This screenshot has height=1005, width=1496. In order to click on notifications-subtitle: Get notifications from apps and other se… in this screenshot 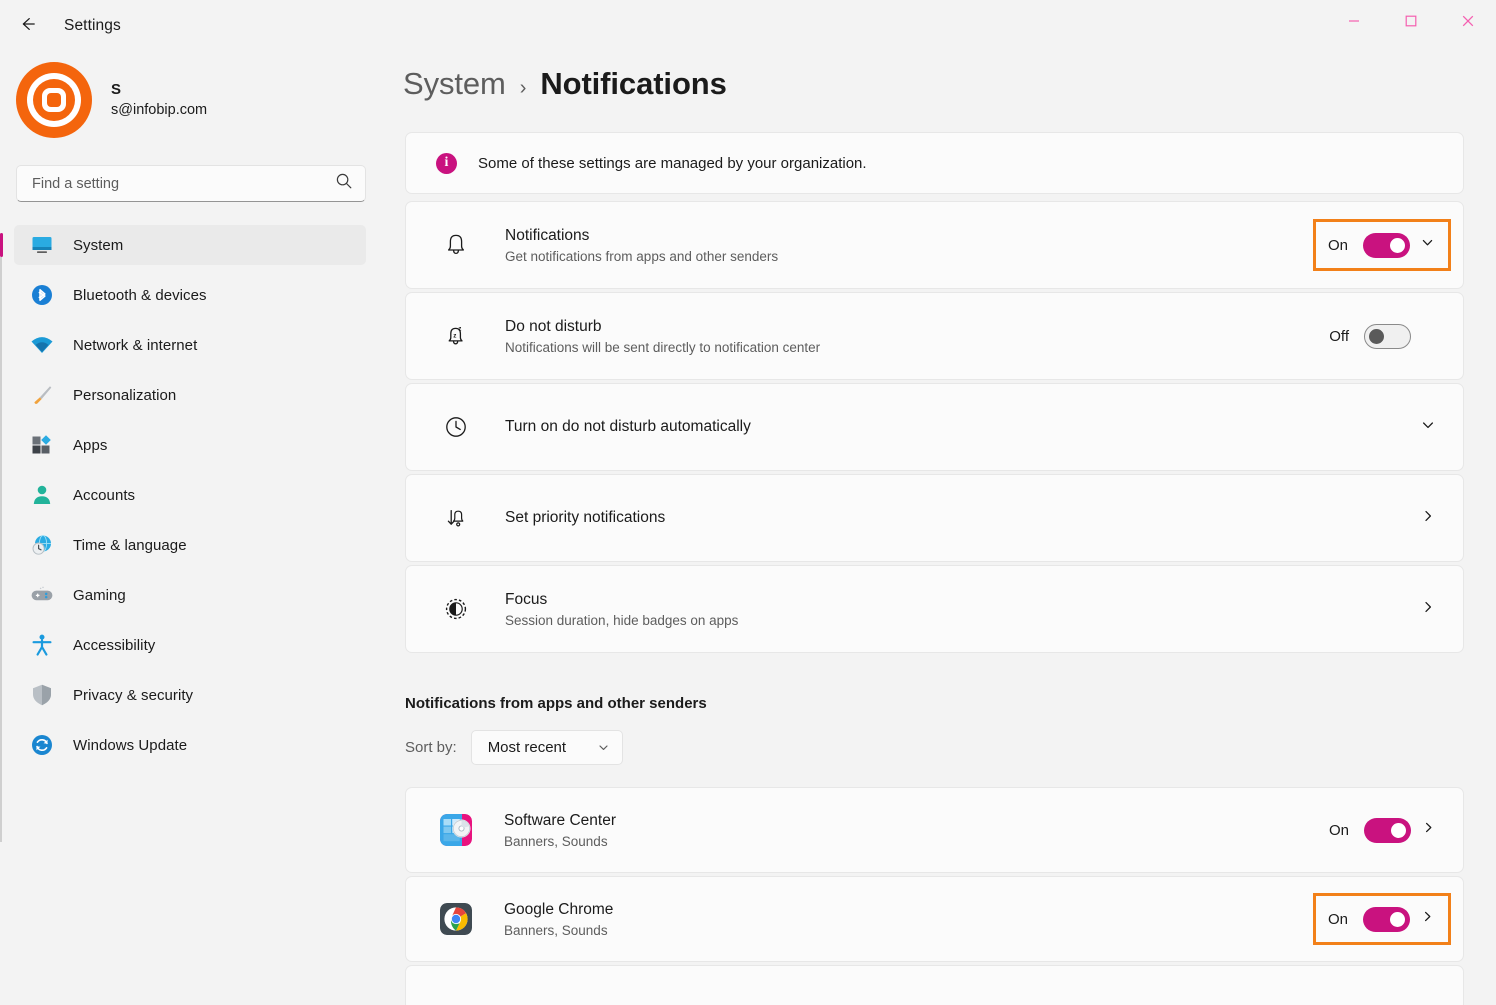, I will do `click(642, 256)`.